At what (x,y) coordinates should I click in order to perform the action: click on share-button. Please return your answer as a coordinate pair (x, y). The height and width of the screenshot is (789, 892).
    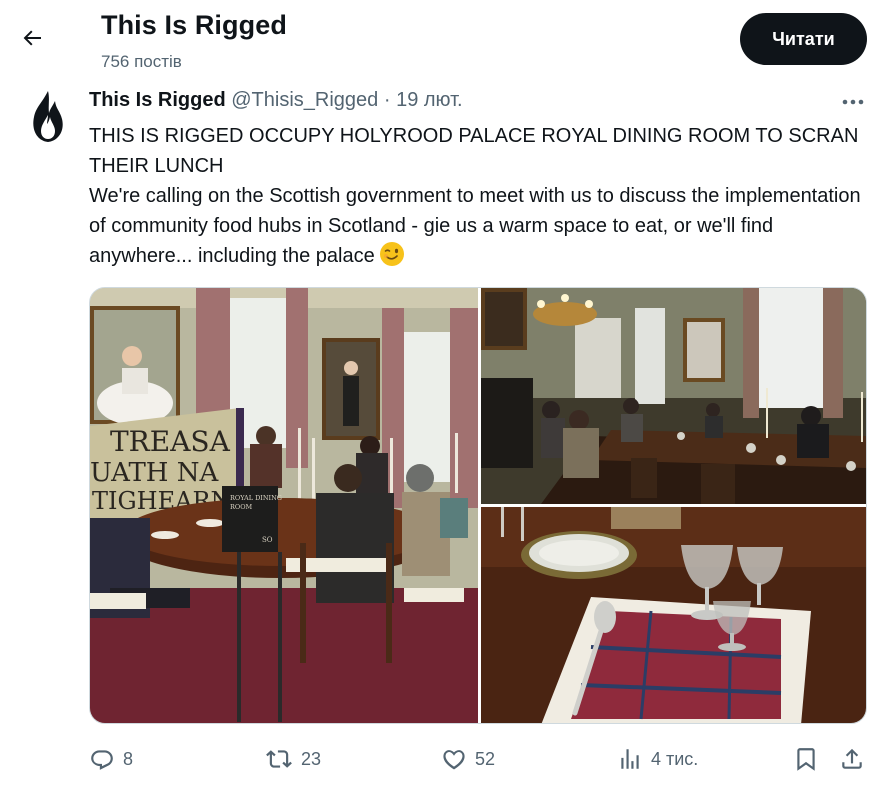
    Looking at the image, I should click on (852, 759).